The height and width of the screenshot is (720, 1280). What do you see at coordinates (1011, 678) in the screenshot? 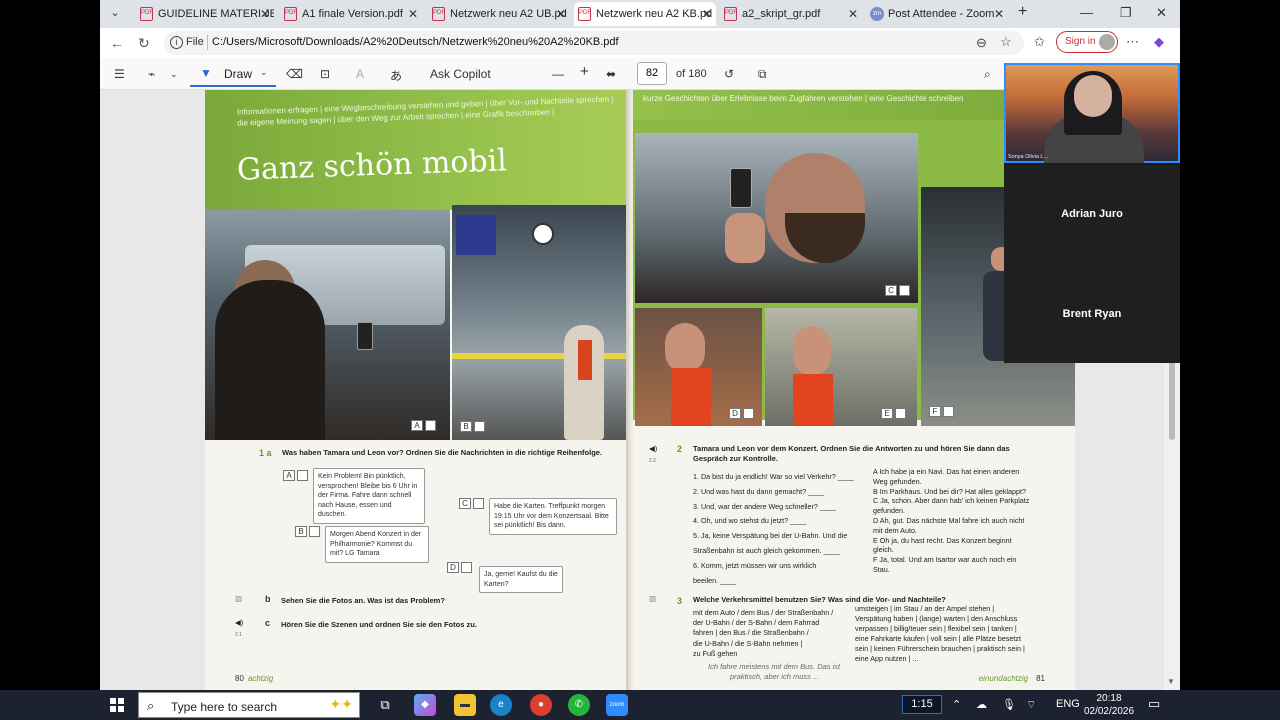
I see `page-number-right: einundachtzig 81` at bounding box center [1011, 678].